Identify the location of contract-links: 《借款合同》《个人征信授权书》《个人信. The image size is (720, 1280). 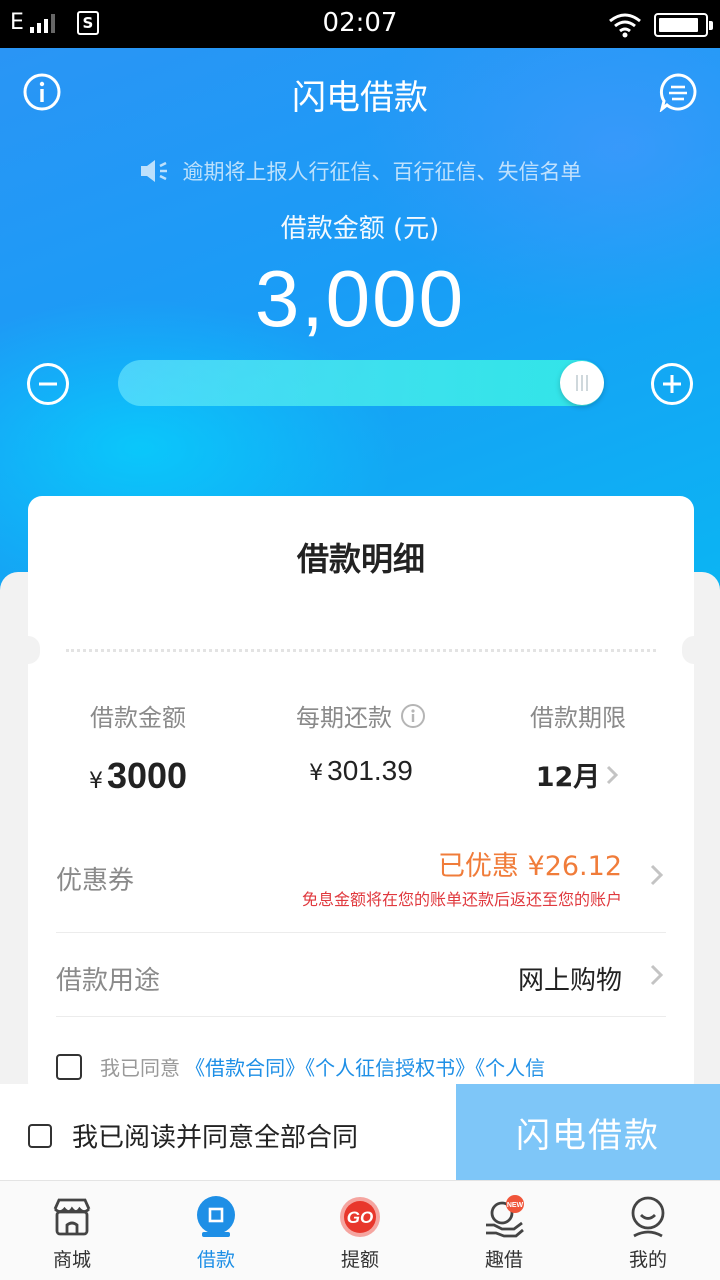
(365, 1068).